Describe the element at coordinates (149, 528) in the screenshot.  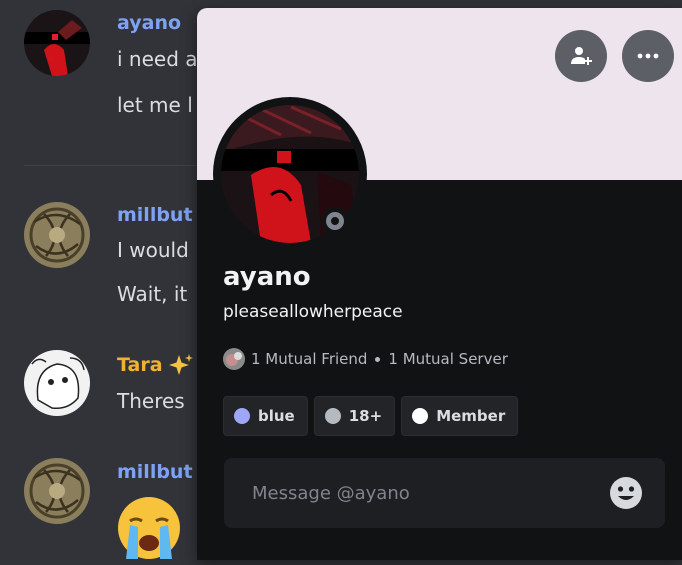
I see `loudly-crying-face-icon` at that location.